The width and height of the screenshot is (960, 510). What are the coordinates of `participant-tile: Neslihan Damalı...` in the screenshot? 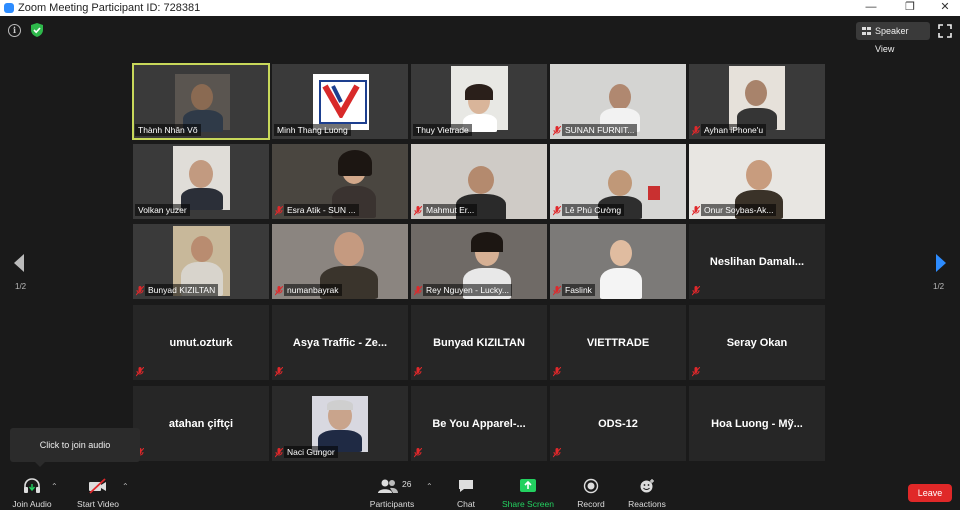 It's located at (757, 261).